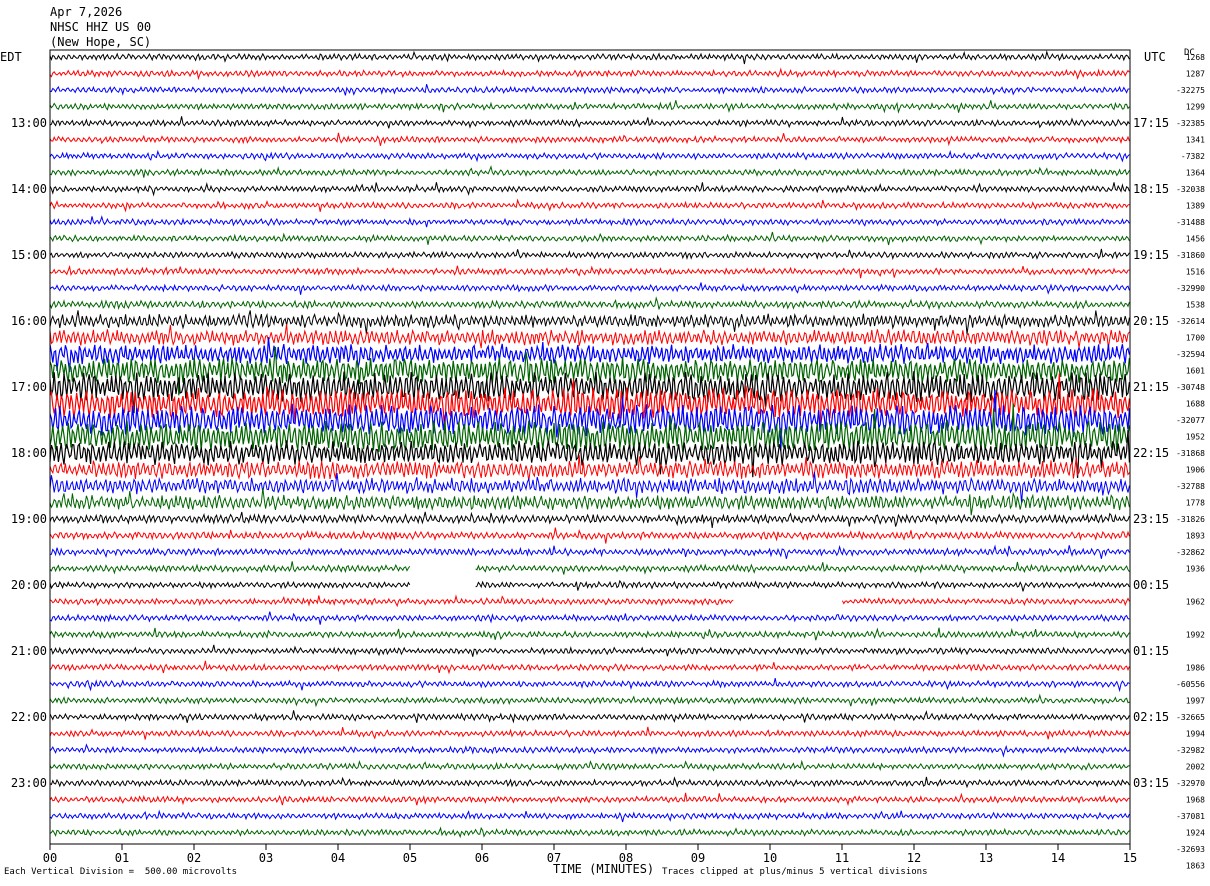 This screenshot has width=1210, height=886. I want to click on x-tick-label-11: 11, so click(842, 858).